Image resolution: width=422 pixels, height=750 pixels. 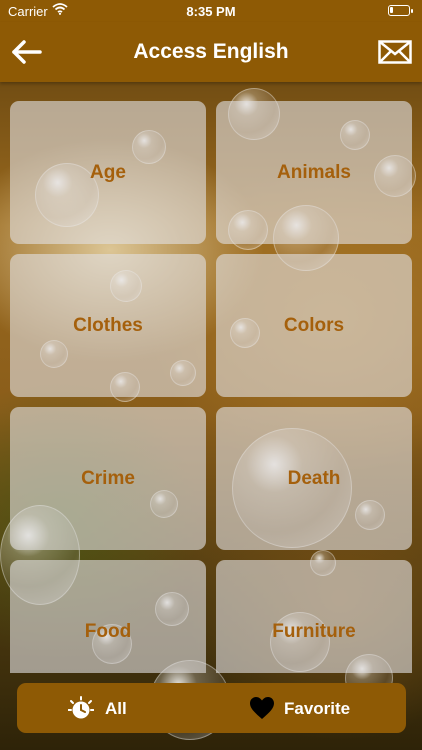 I want to click on battery-icon, so click(x=400, y=10).